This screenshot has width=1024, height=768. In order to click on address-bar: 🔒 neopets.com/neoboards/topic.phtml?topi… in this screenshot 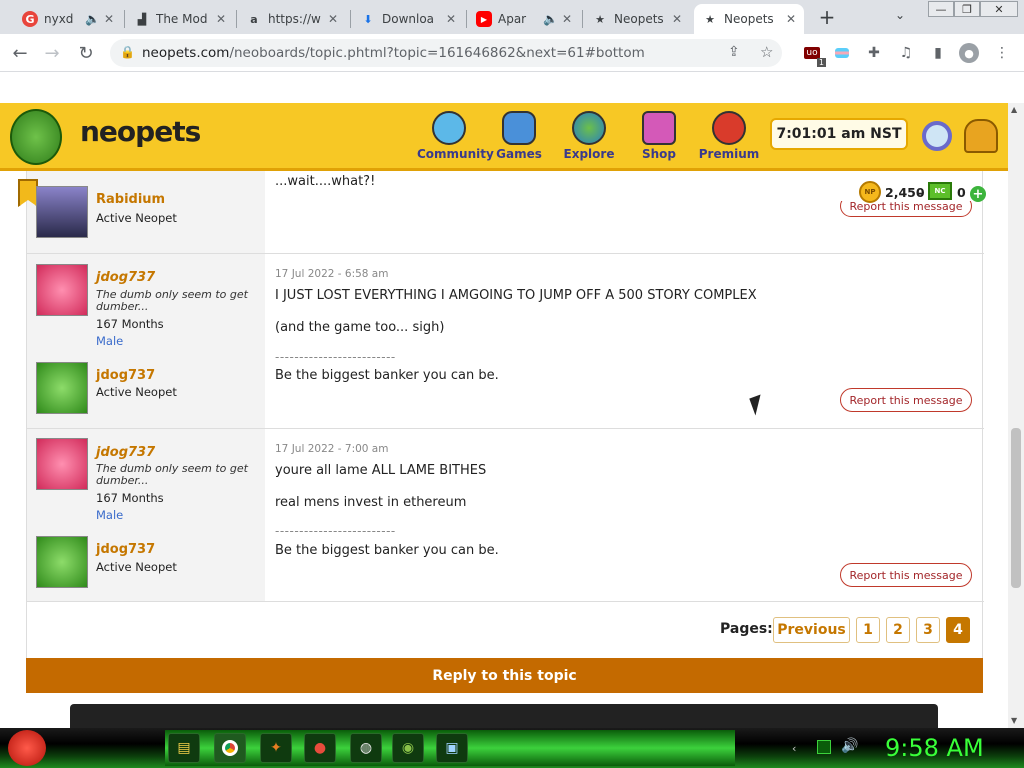, I will do `click(446, 53)`.